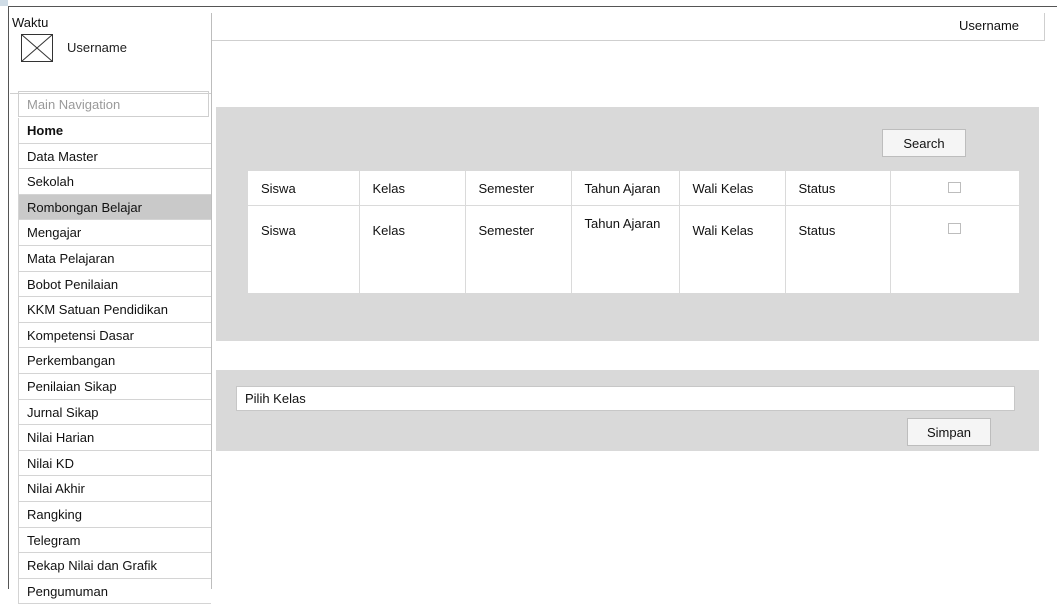  What do you see at coordinates (30, 22) in the screenshot?
I see `time-label: Waktu` at bounding box center [30, 22].